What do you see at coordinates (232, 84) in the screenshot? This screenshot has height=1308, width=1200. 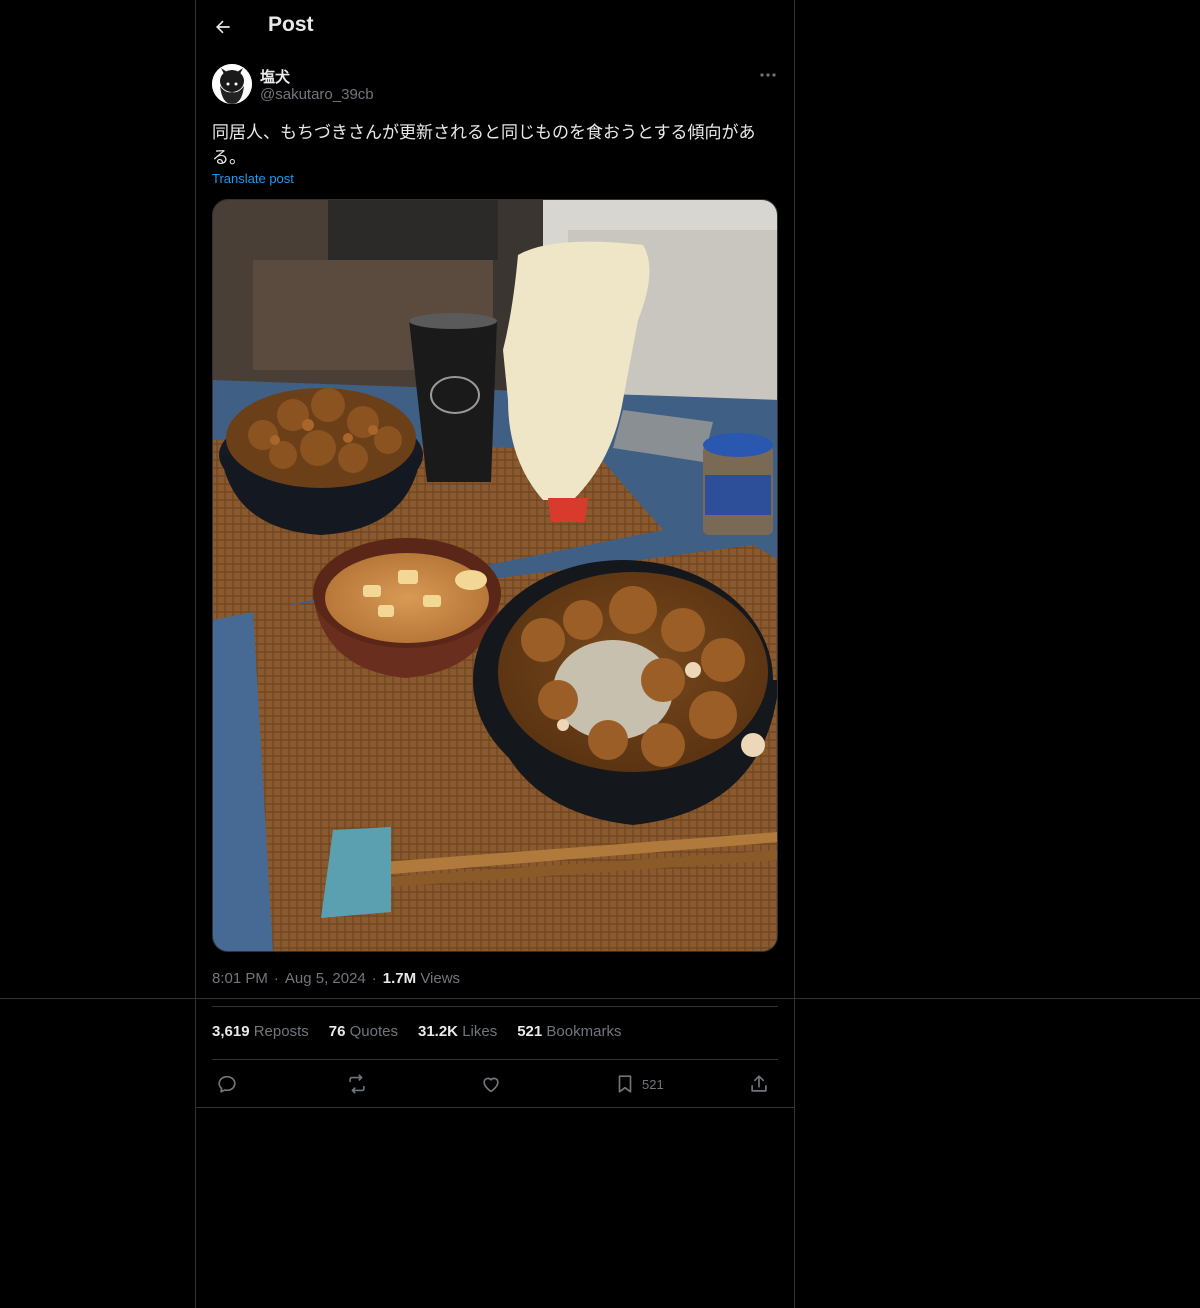 I see `avatar` at bounding box center [232, 84].